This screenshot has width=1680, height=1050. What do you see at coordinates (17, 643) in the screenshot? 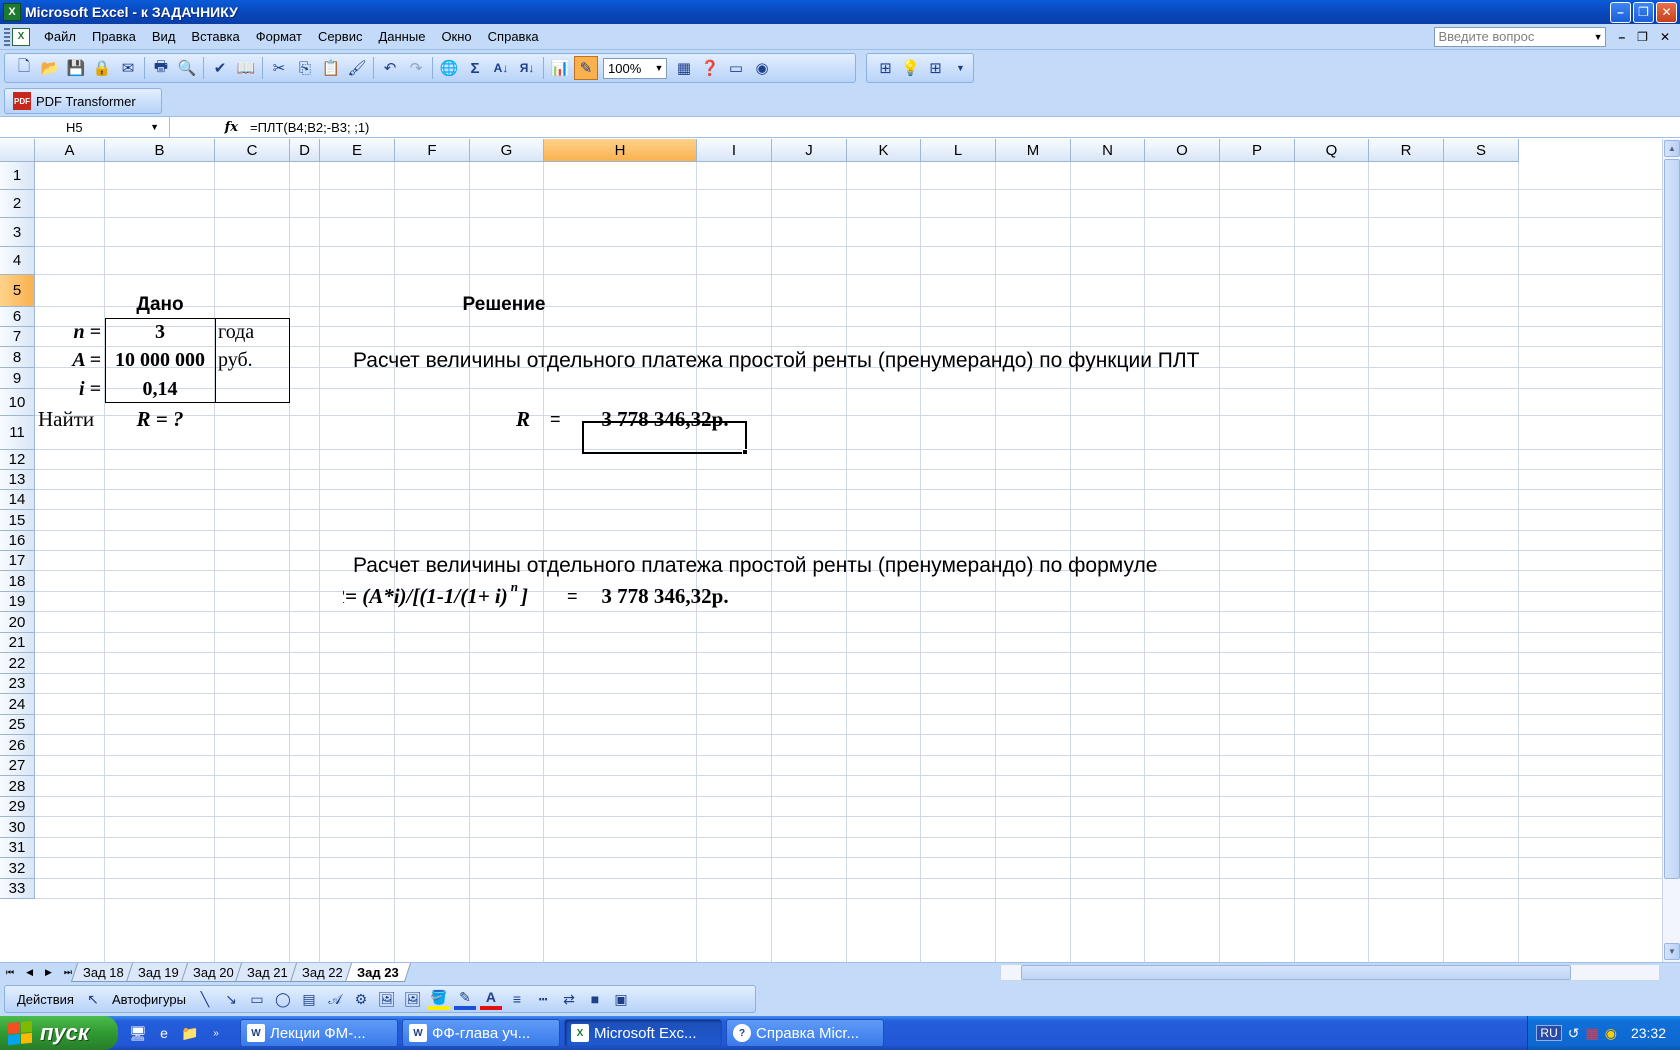
I see `row-header-21: 21` at bounding box center [17, 643].